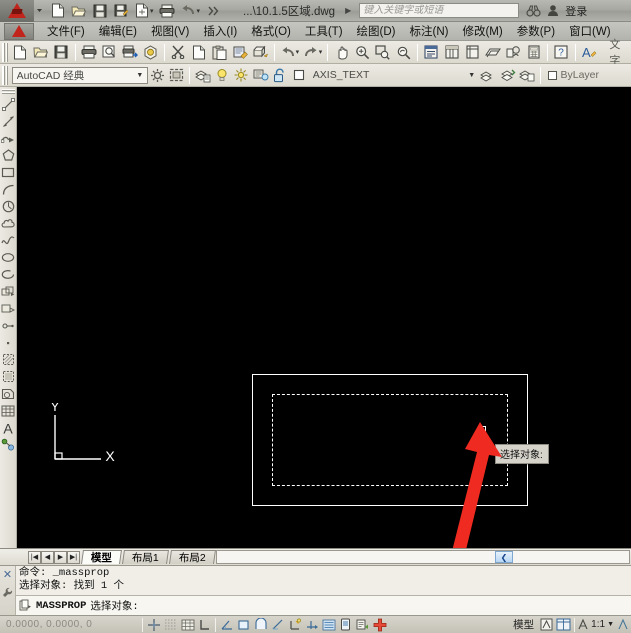 The height and width of the screenshot is (633, 631). I want to click on horizontal-scrollbar: ❮, so click(422, 557).